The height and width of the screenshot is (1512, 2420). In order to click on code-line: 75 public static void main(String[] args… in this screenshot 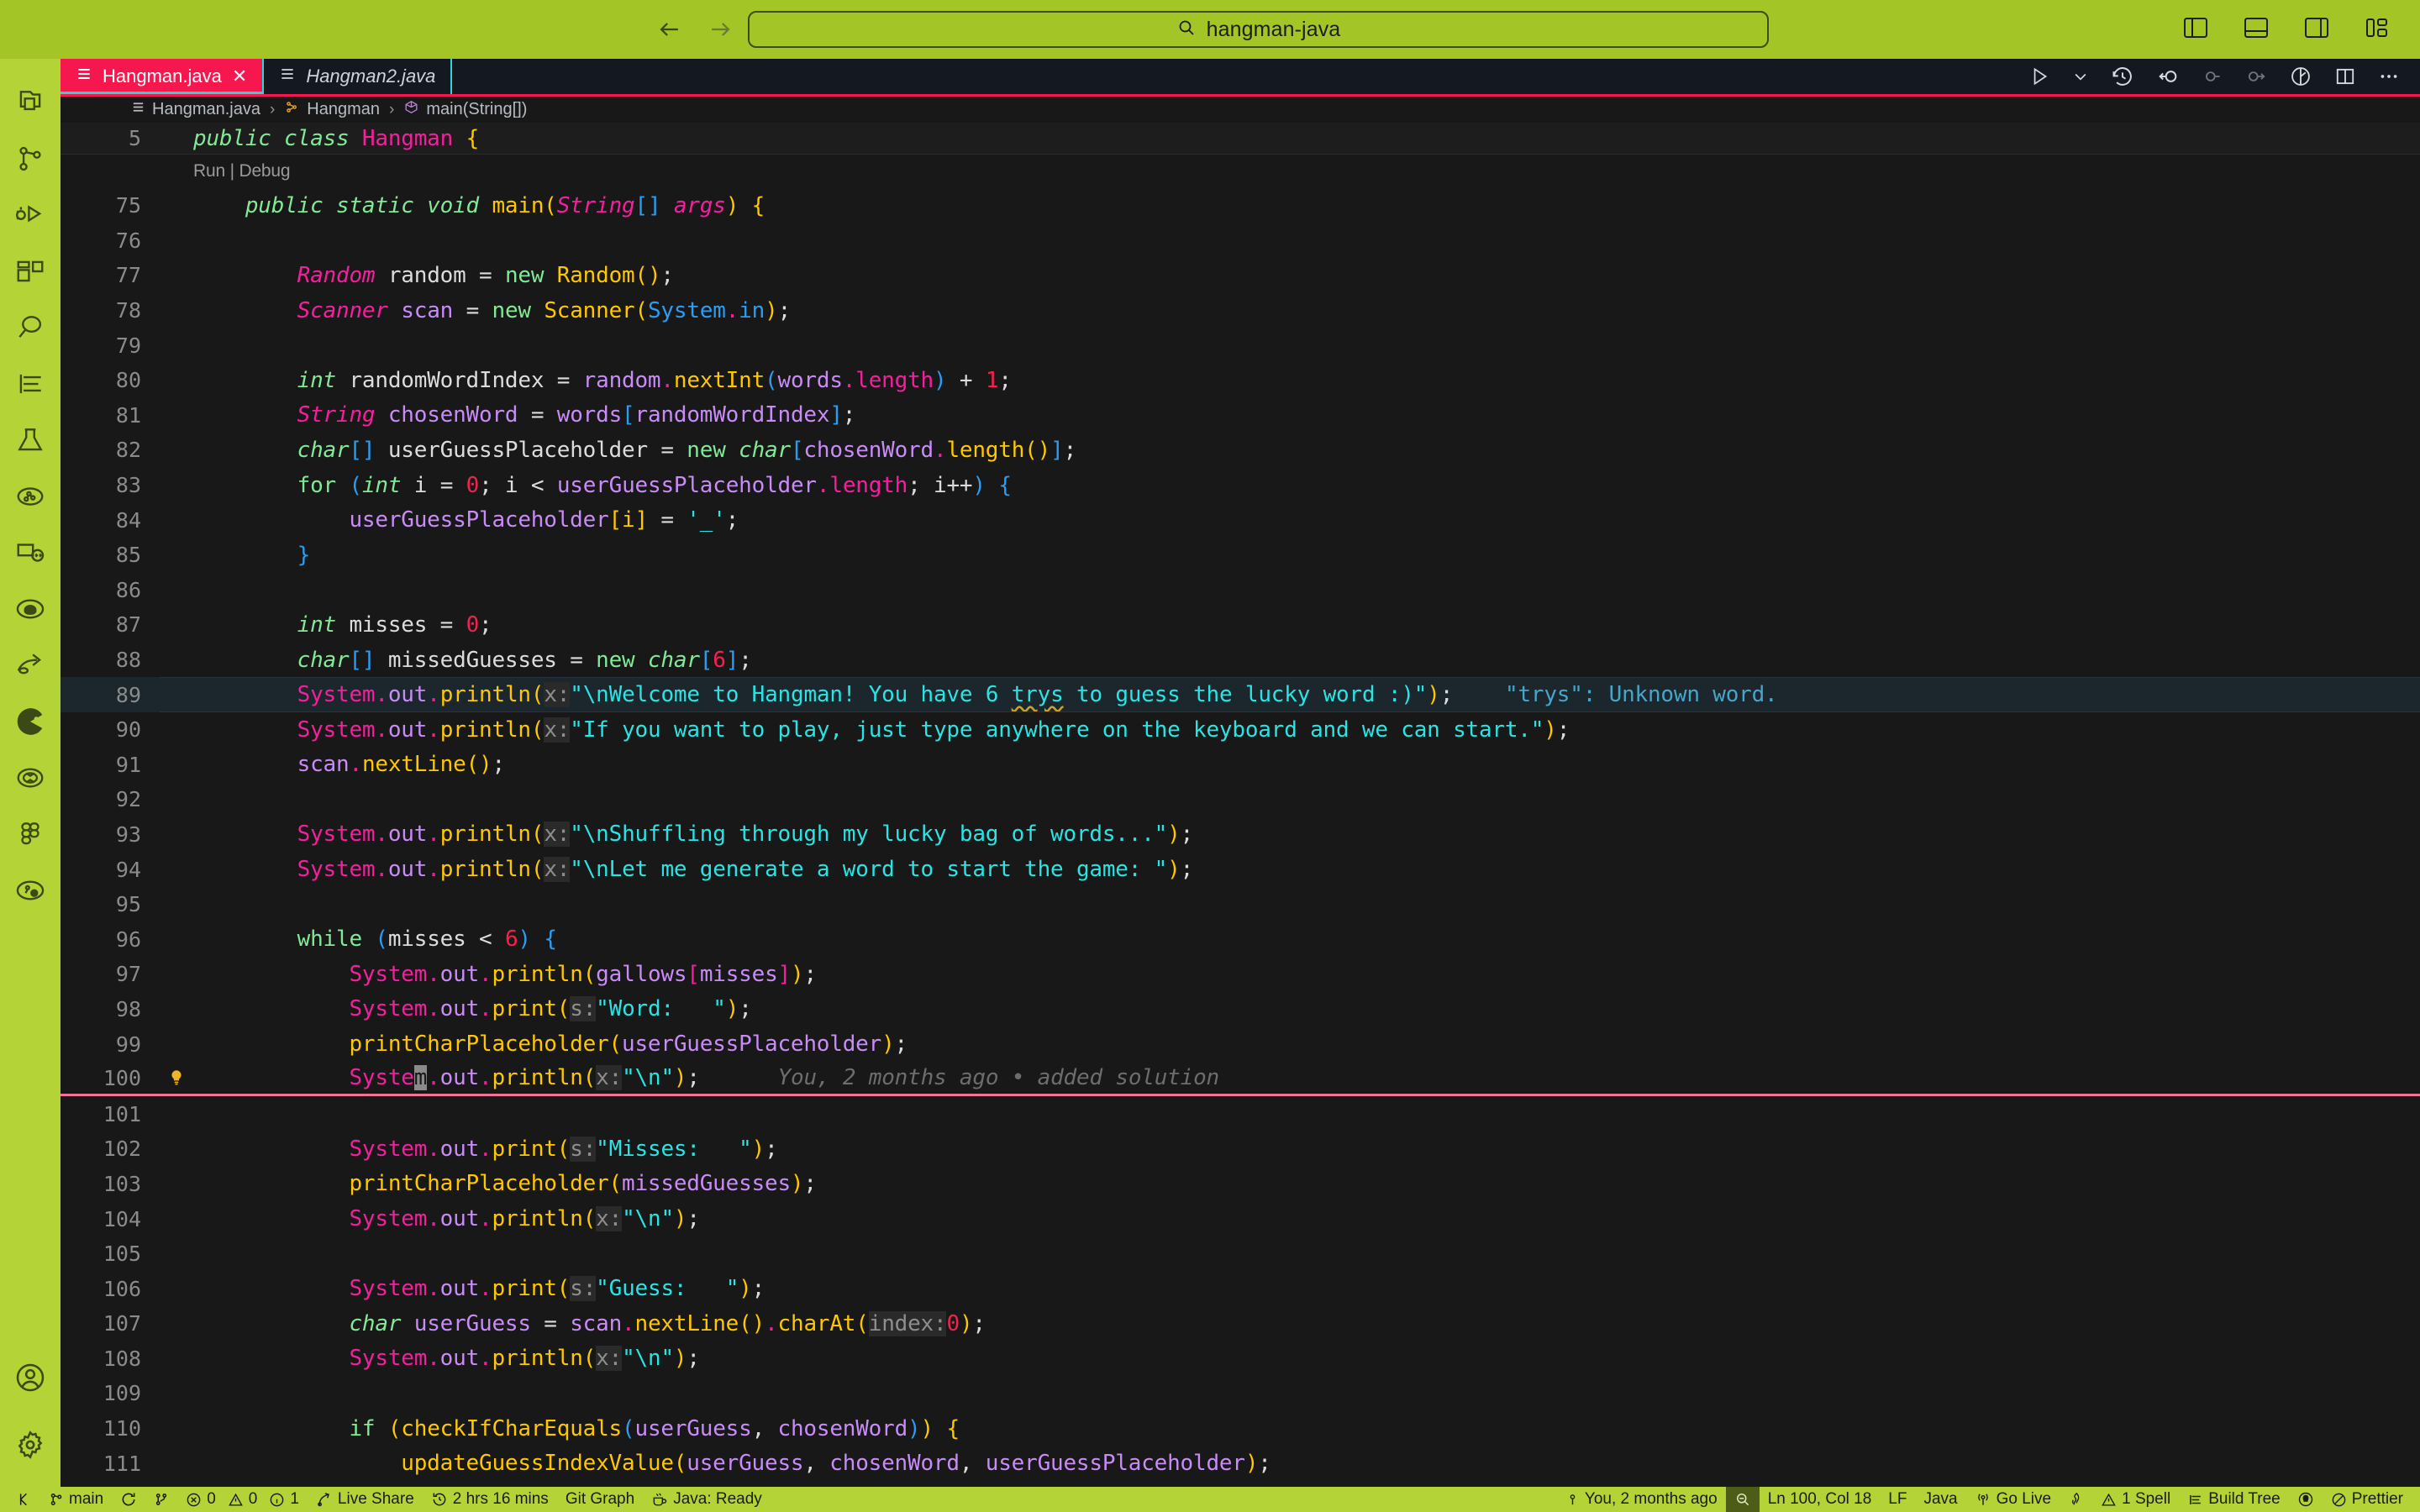, I will do `click(1240, 205)`.